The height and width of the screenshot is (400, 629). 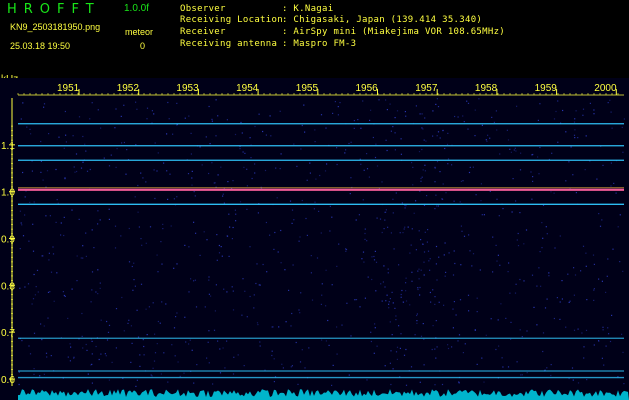 What do you see at coordinates (367, 88) in the screenshot?
I see `time-tick-label: 1956` at bounding box center [367, 88].